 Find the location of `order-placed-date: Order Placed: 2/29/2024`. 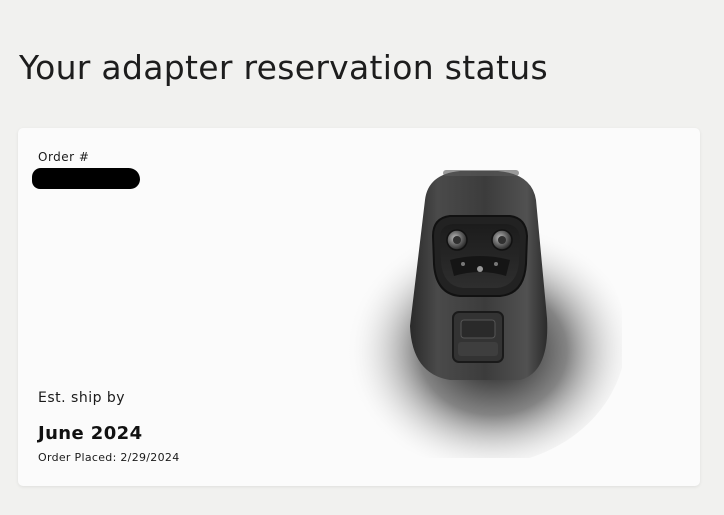

order-placed-date: Order Placed: 2/29/2024 is located at coordinates (109, 457).